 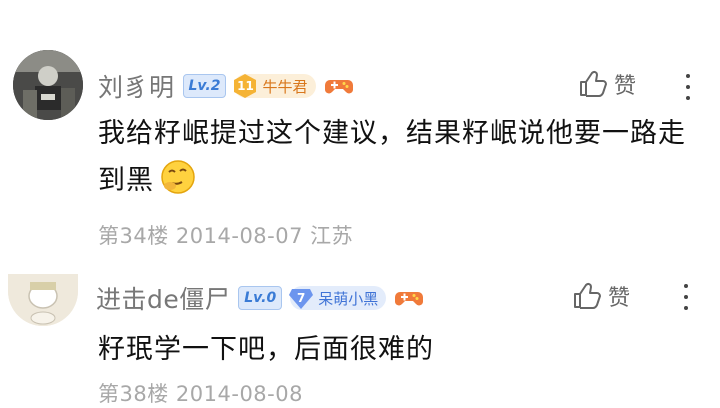 I want to click on thinking-emoji, so click(x=178, y=177).